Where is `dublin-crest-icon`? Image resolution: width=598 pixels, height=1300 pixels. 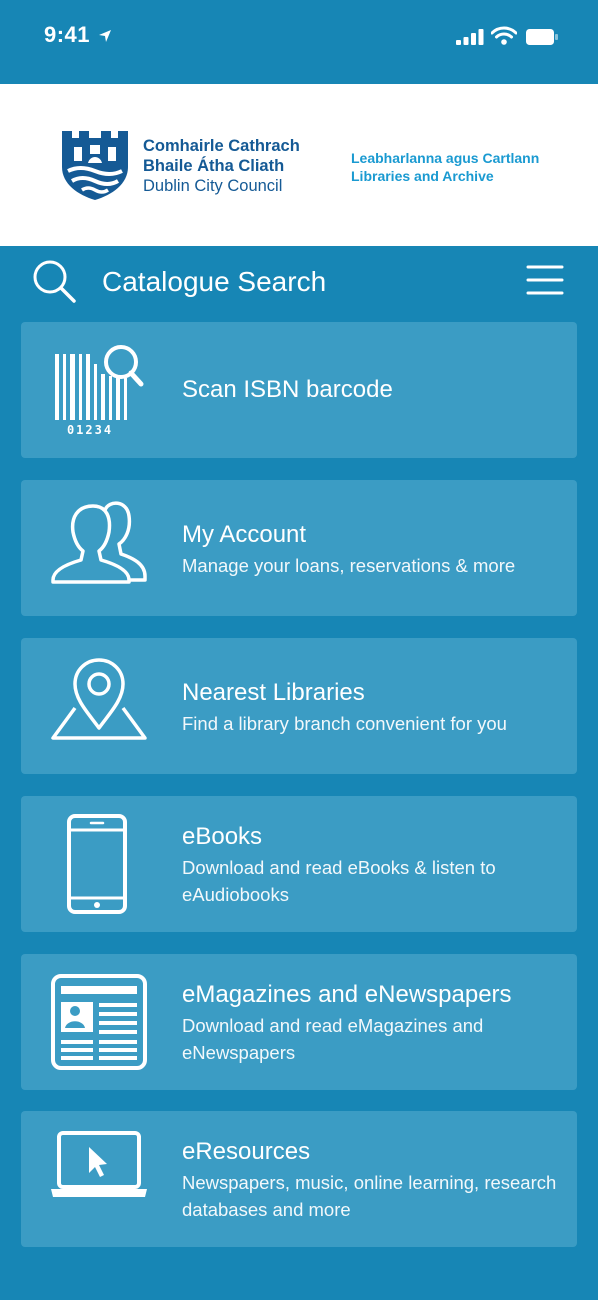
dublin-crest-icon is located at coordinates (95, 165).